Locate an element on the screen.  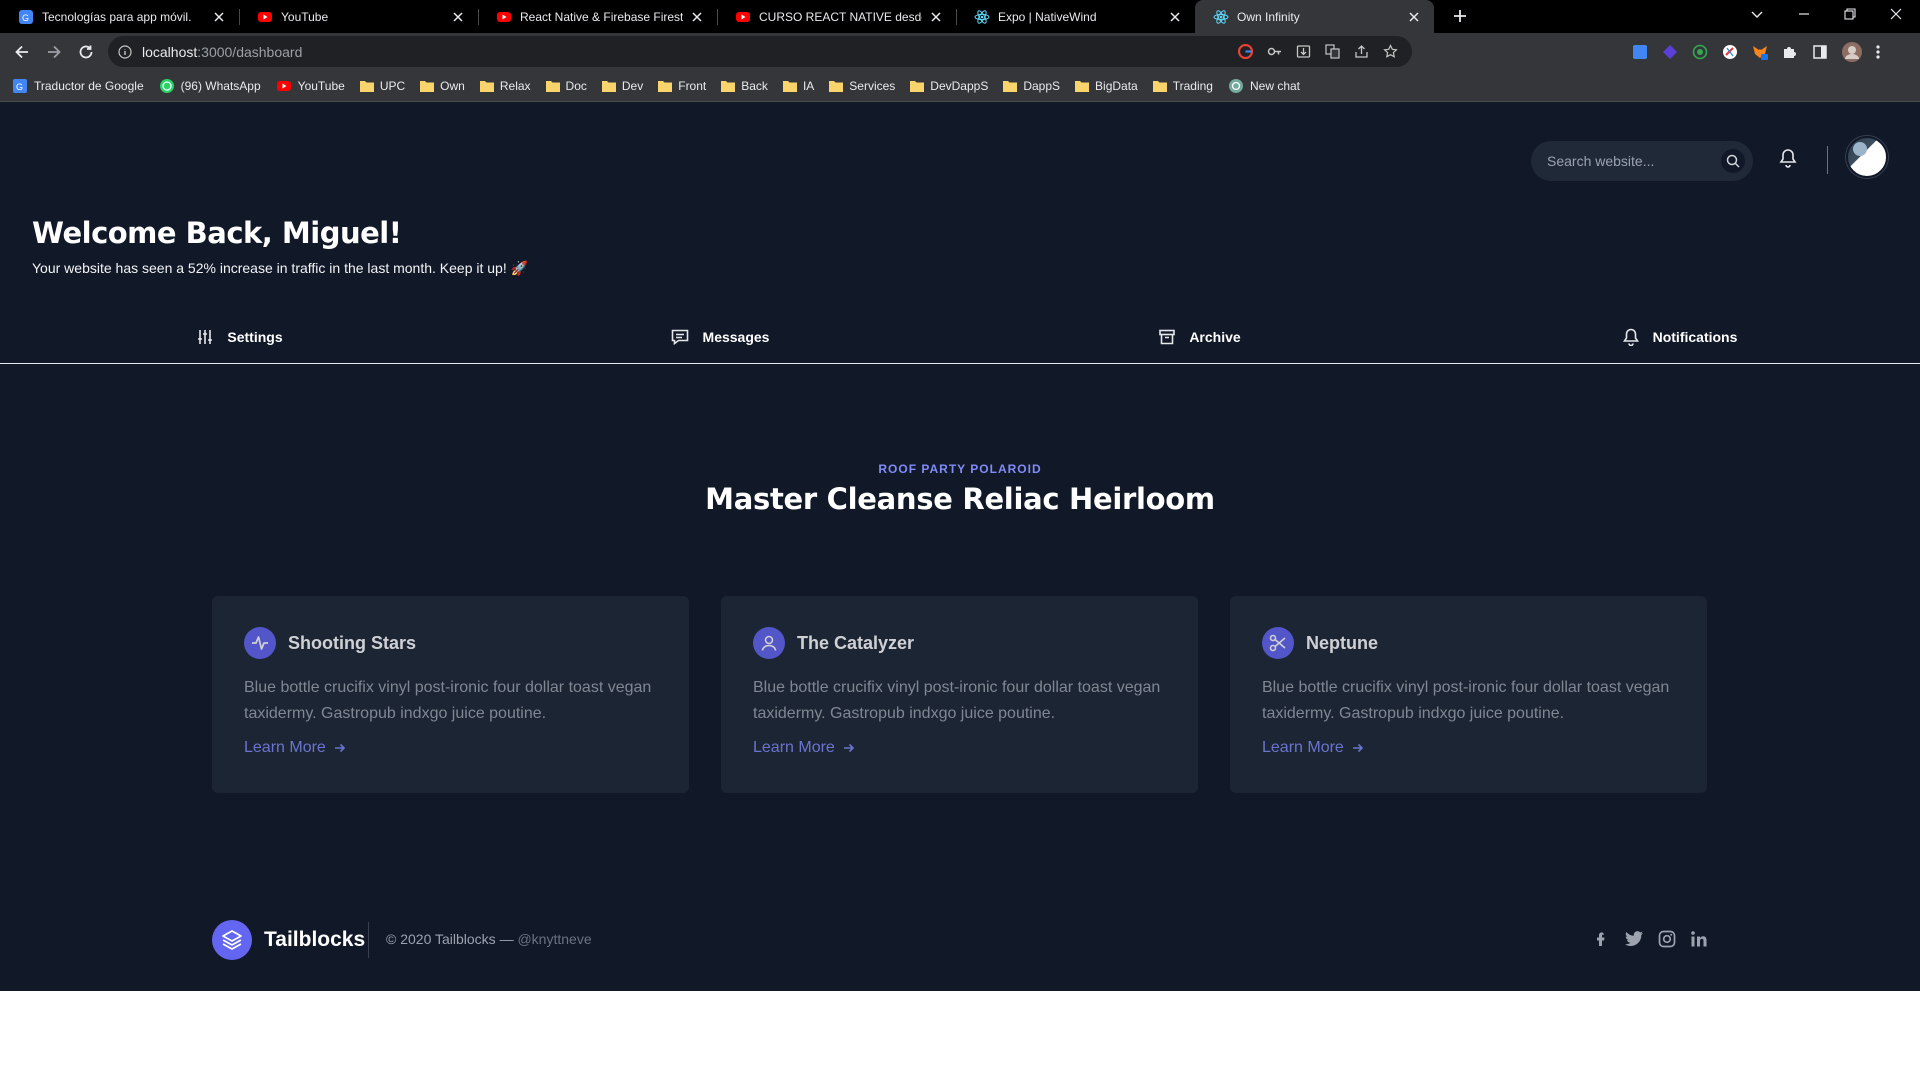
bookmark-label: Trading is located at coordinates (1192, 85).